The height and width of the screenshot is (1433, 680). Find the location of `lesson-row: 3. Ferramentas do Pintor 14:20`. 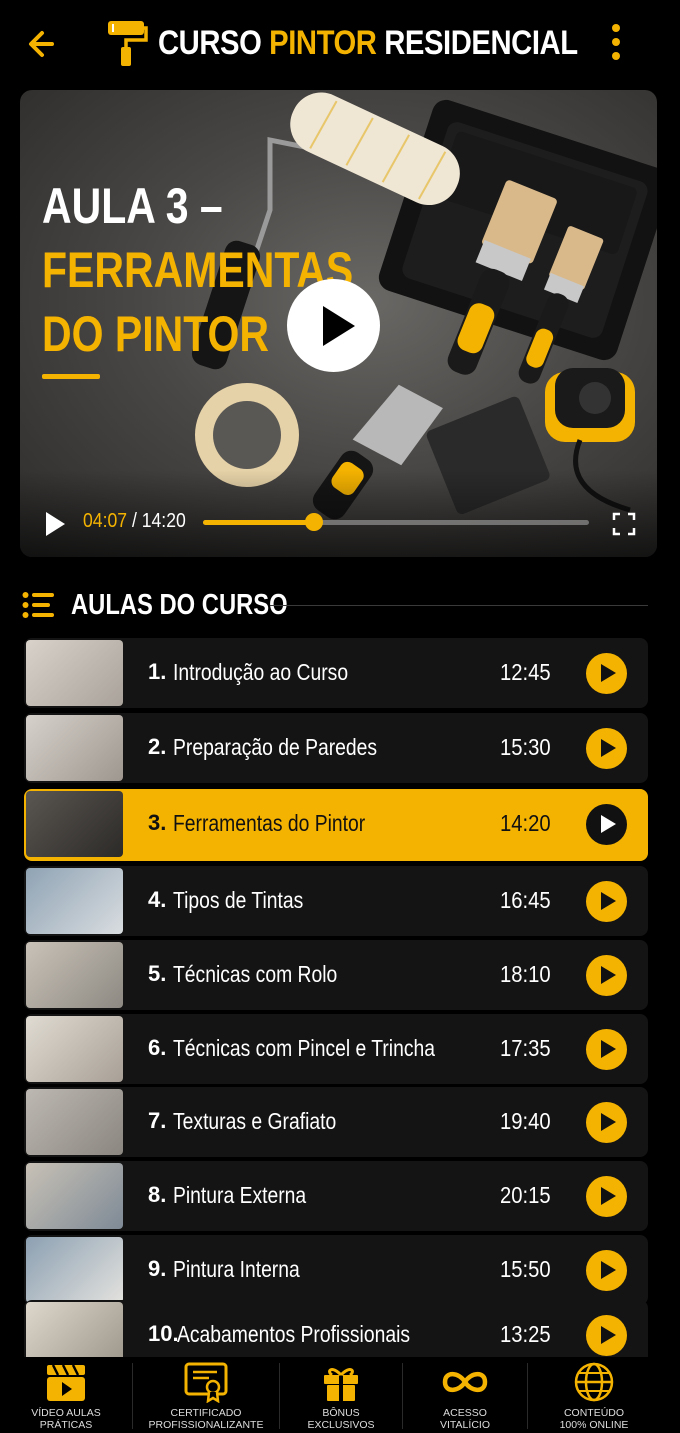

lesson-row: 3. Ferramentas do Pintor 14:20 is located at coordinates (336, 825).